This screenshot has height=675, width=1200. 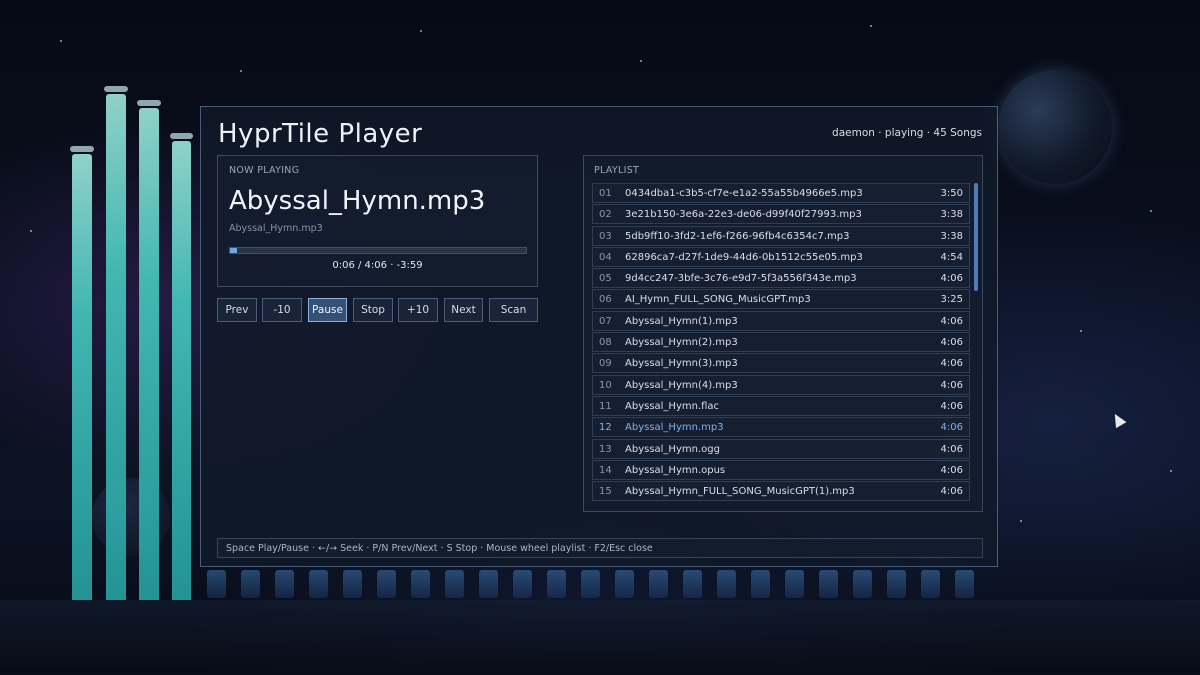 What do you see at coordinates (605, 321) in the screenshot?
I see `playlist-row-number: 07` at bounding box center [605, 321].